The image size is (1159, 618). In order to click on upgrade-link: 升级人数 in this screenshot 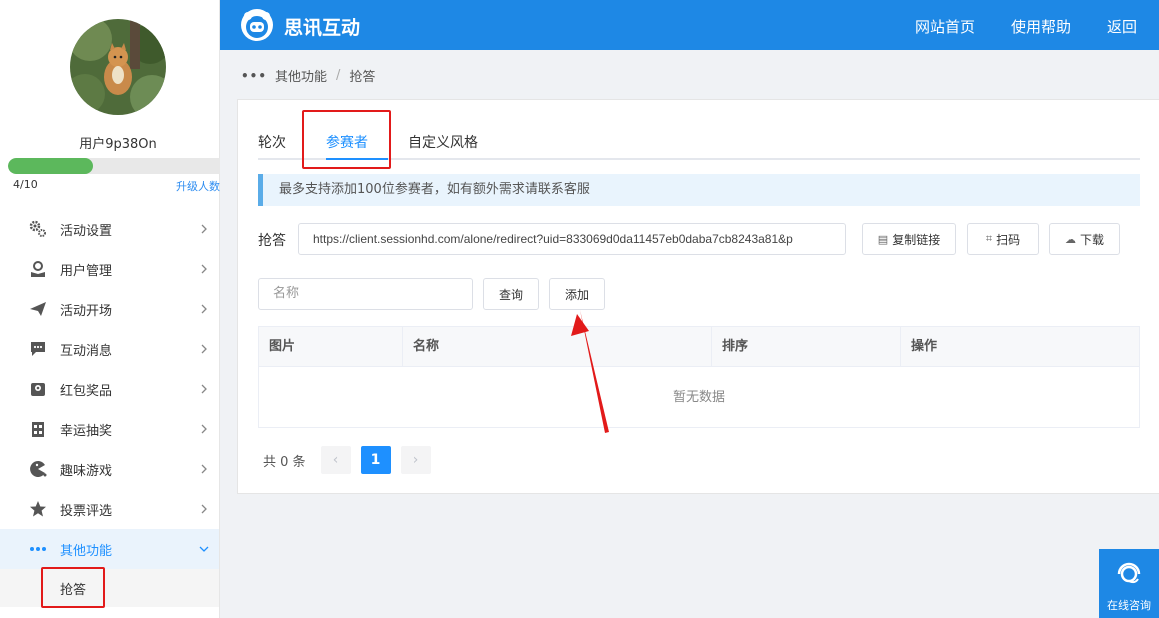, I will do `click(198, 186)`.